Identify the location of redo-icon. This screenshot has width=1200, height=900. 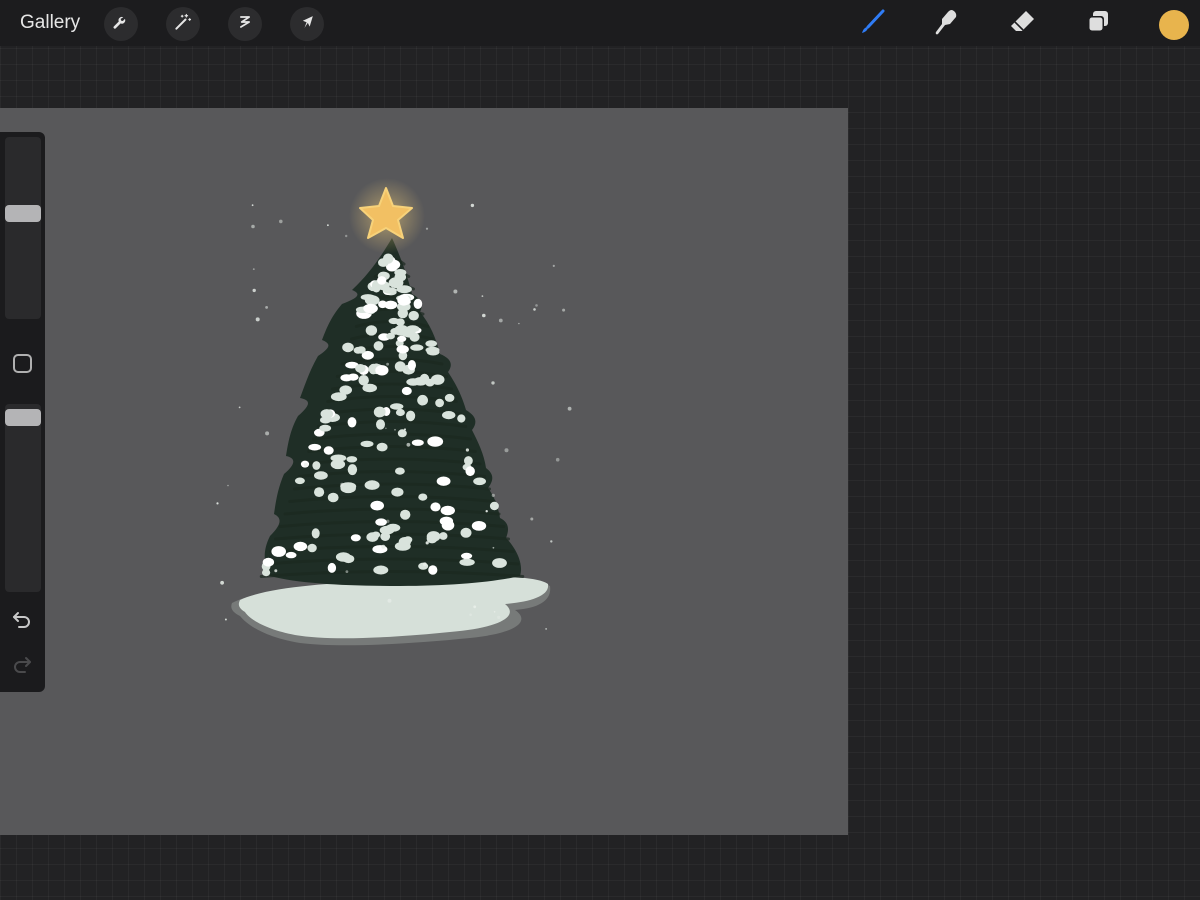
(22, 668).